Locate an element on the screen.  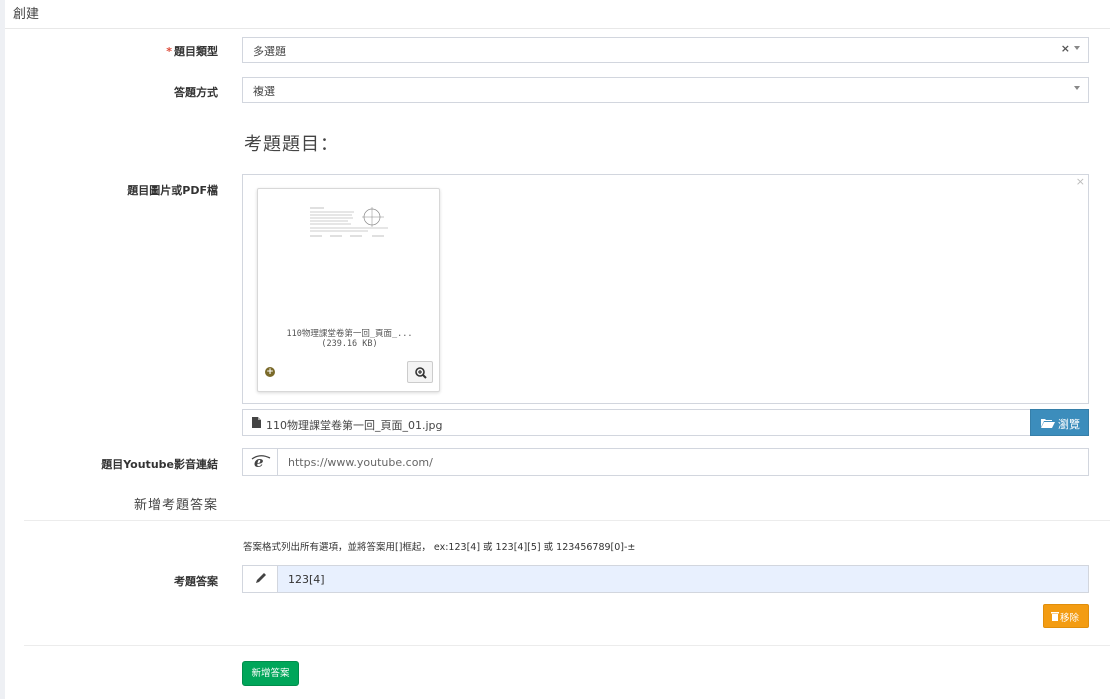
image-upload-label: 題目圖片或PDF檔 is located at coordinates (172, 190).